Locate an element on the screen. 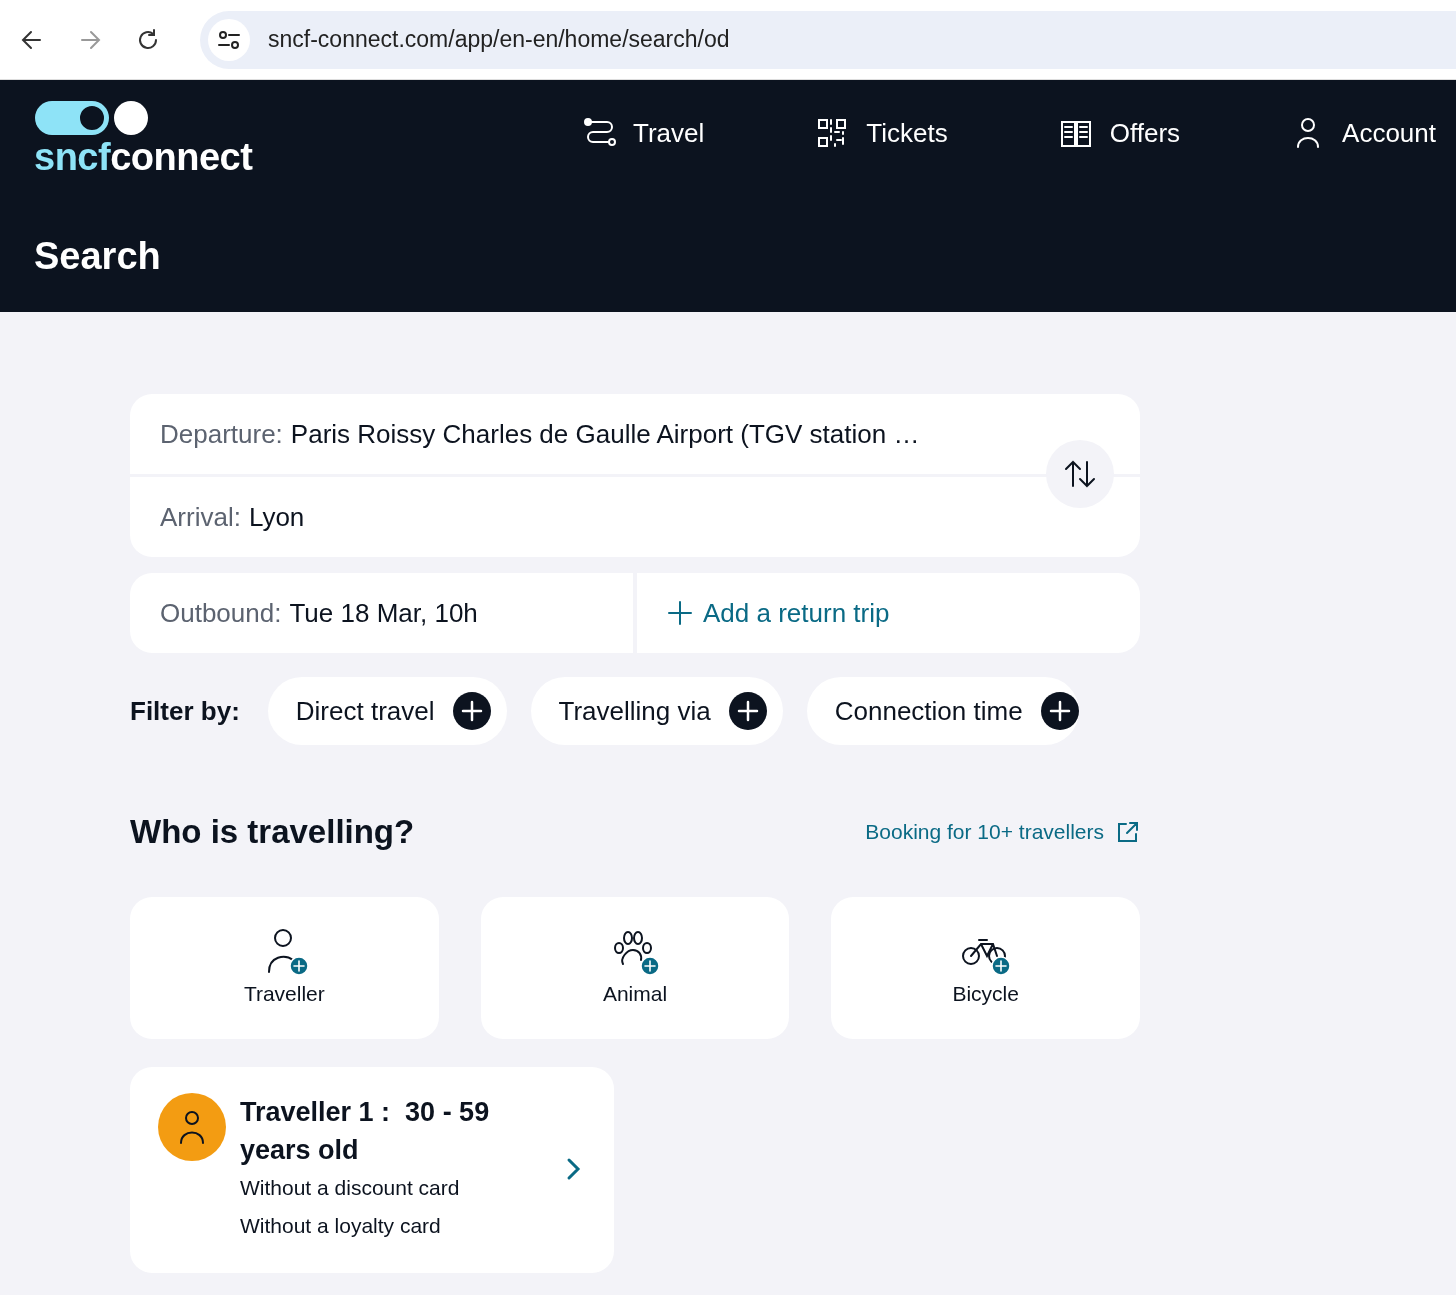  arrival-field: Arrival: Lyon is located at coordinates (635, 517).